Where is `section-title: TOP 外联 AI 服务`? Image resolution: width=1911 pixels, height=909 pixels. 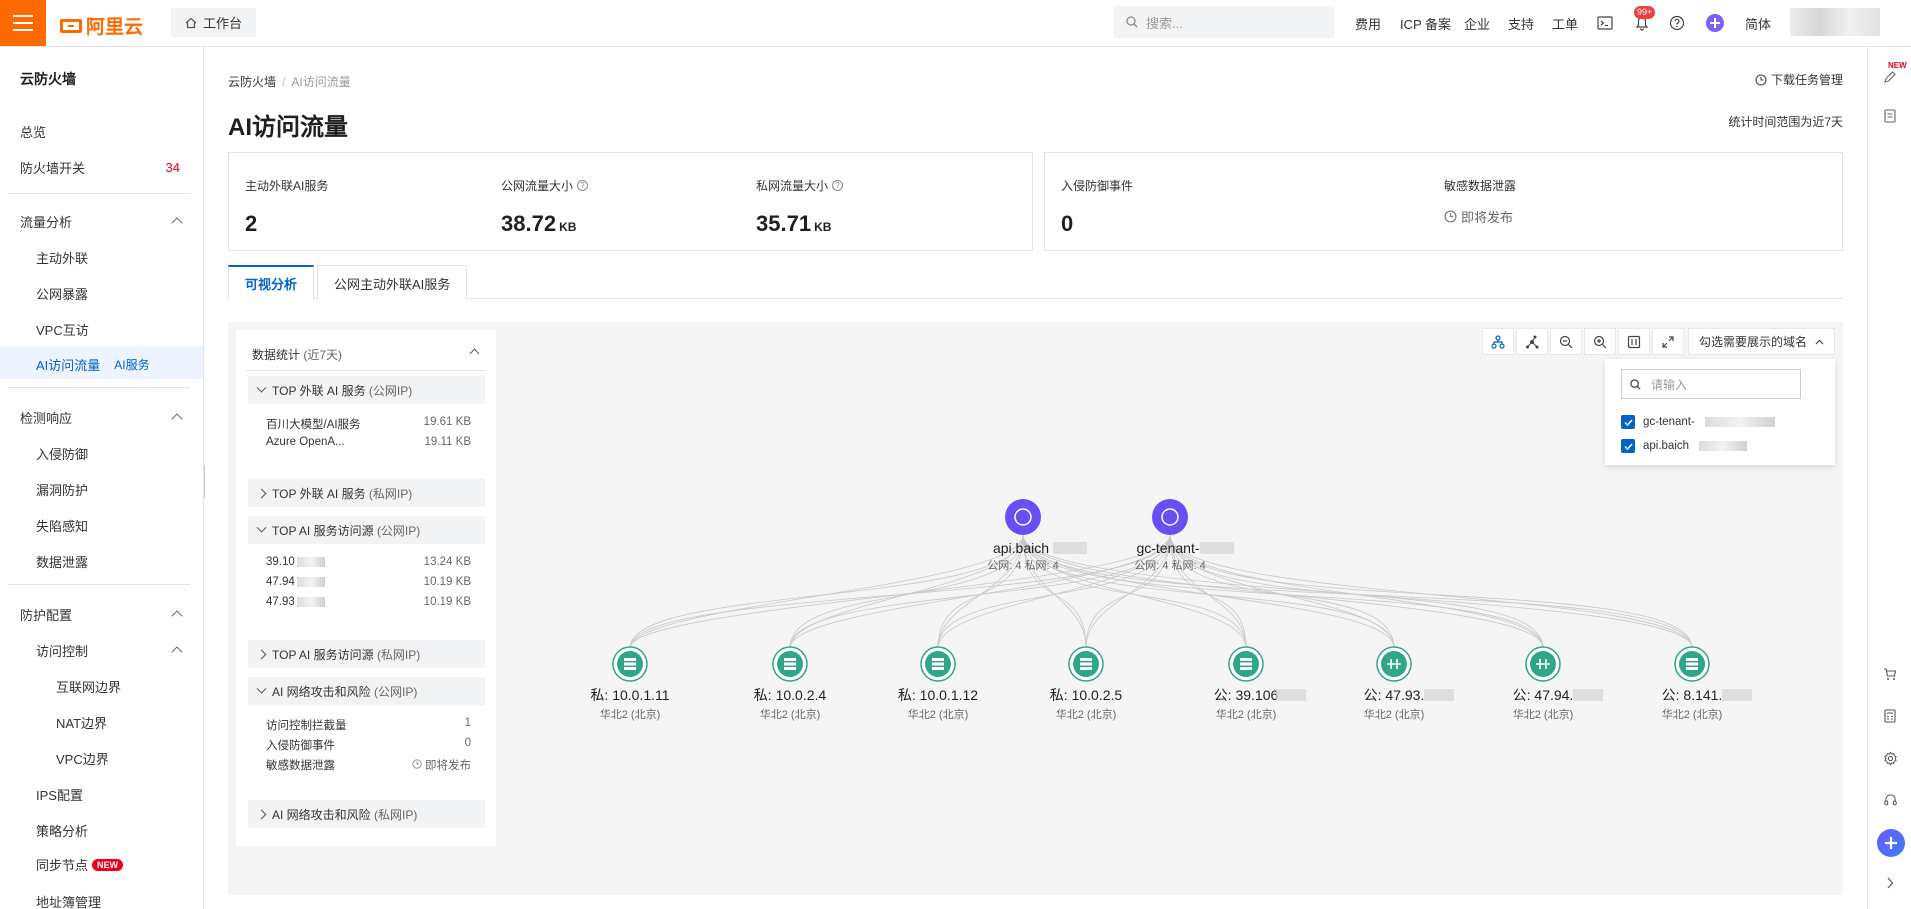
section-title: TOP 外联 AI 服务 is located at coordinates (319, 390).